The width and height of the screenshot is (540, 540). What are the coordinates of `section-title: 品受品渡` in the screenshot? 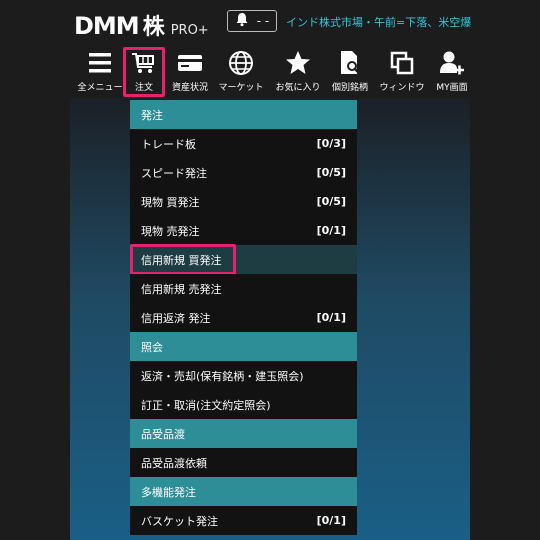 It's located at (163, 434).